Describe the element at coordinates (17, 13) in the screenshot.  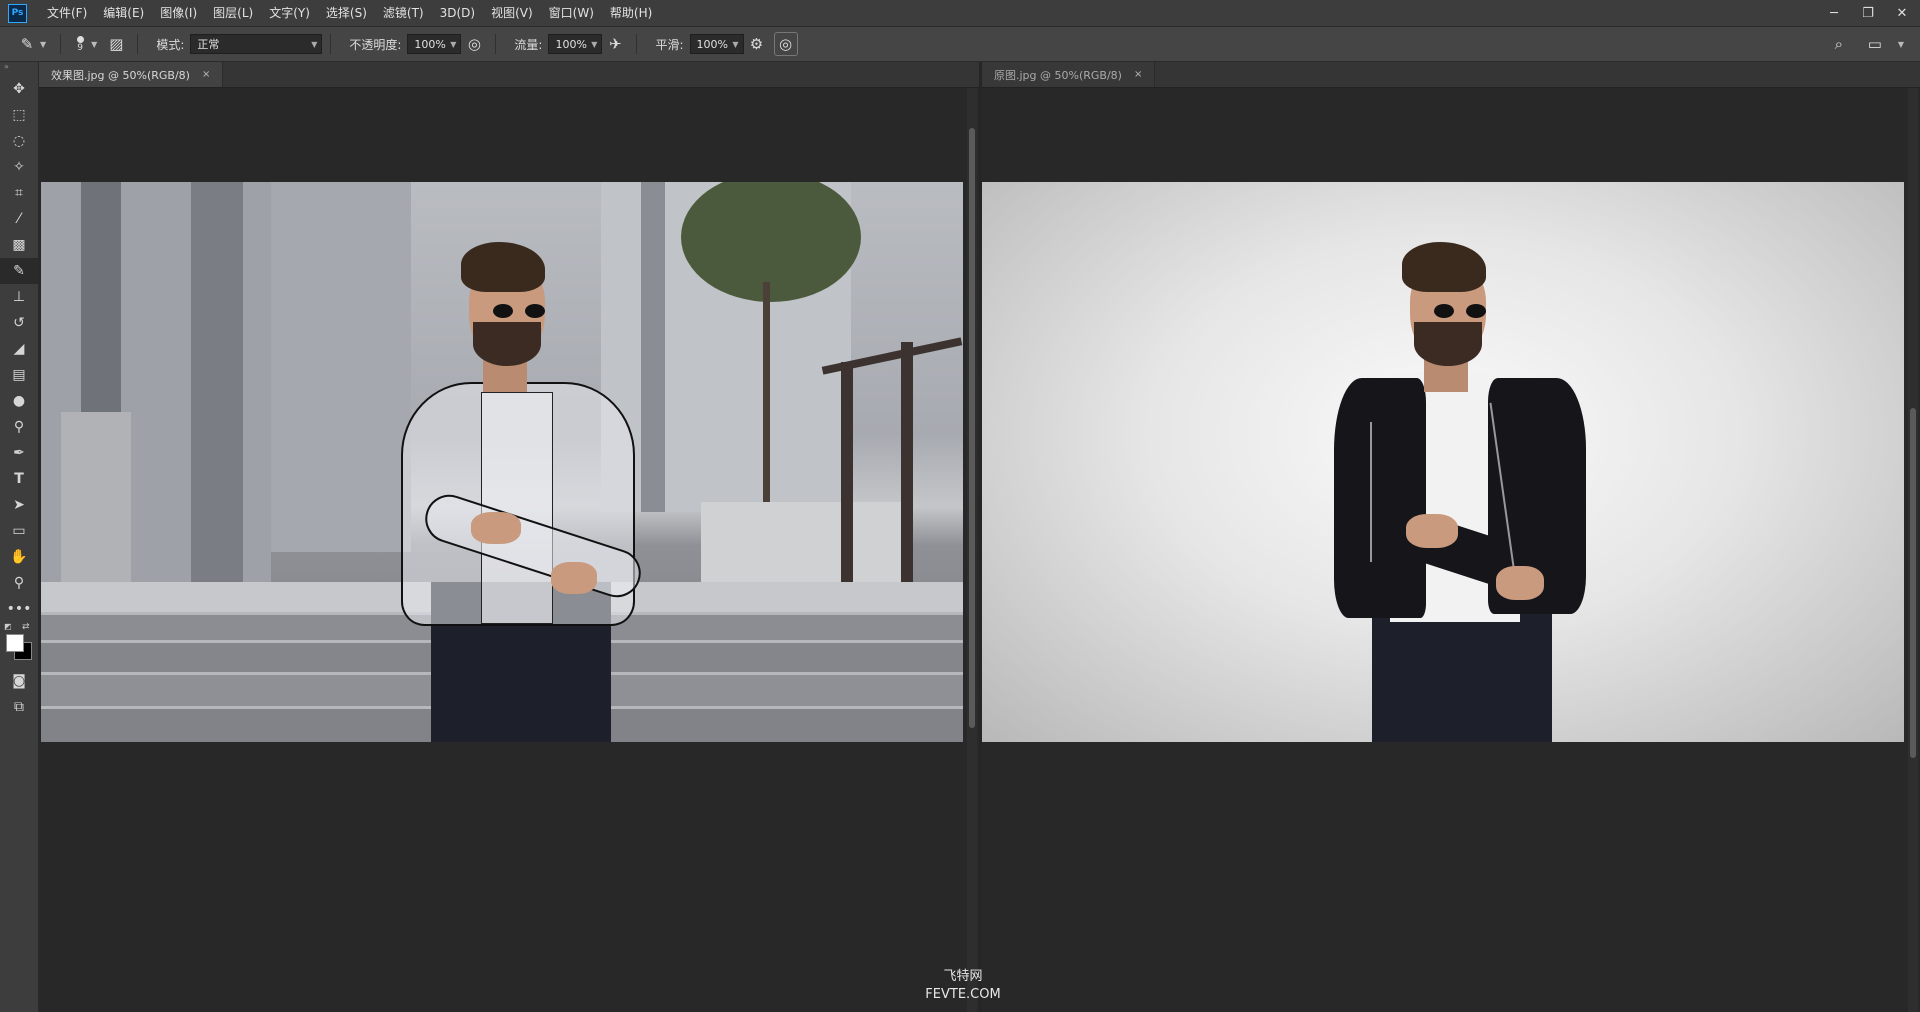
I see `photoshop-logo-icon: Ps` at that location.